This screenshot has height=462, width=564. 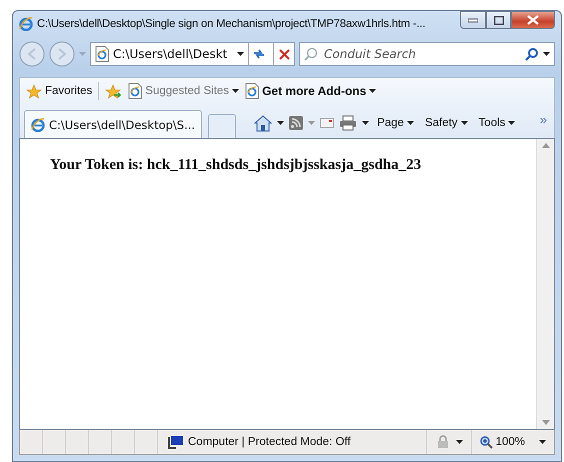 I want to click on stop-icon, so click(x=284, y=54).